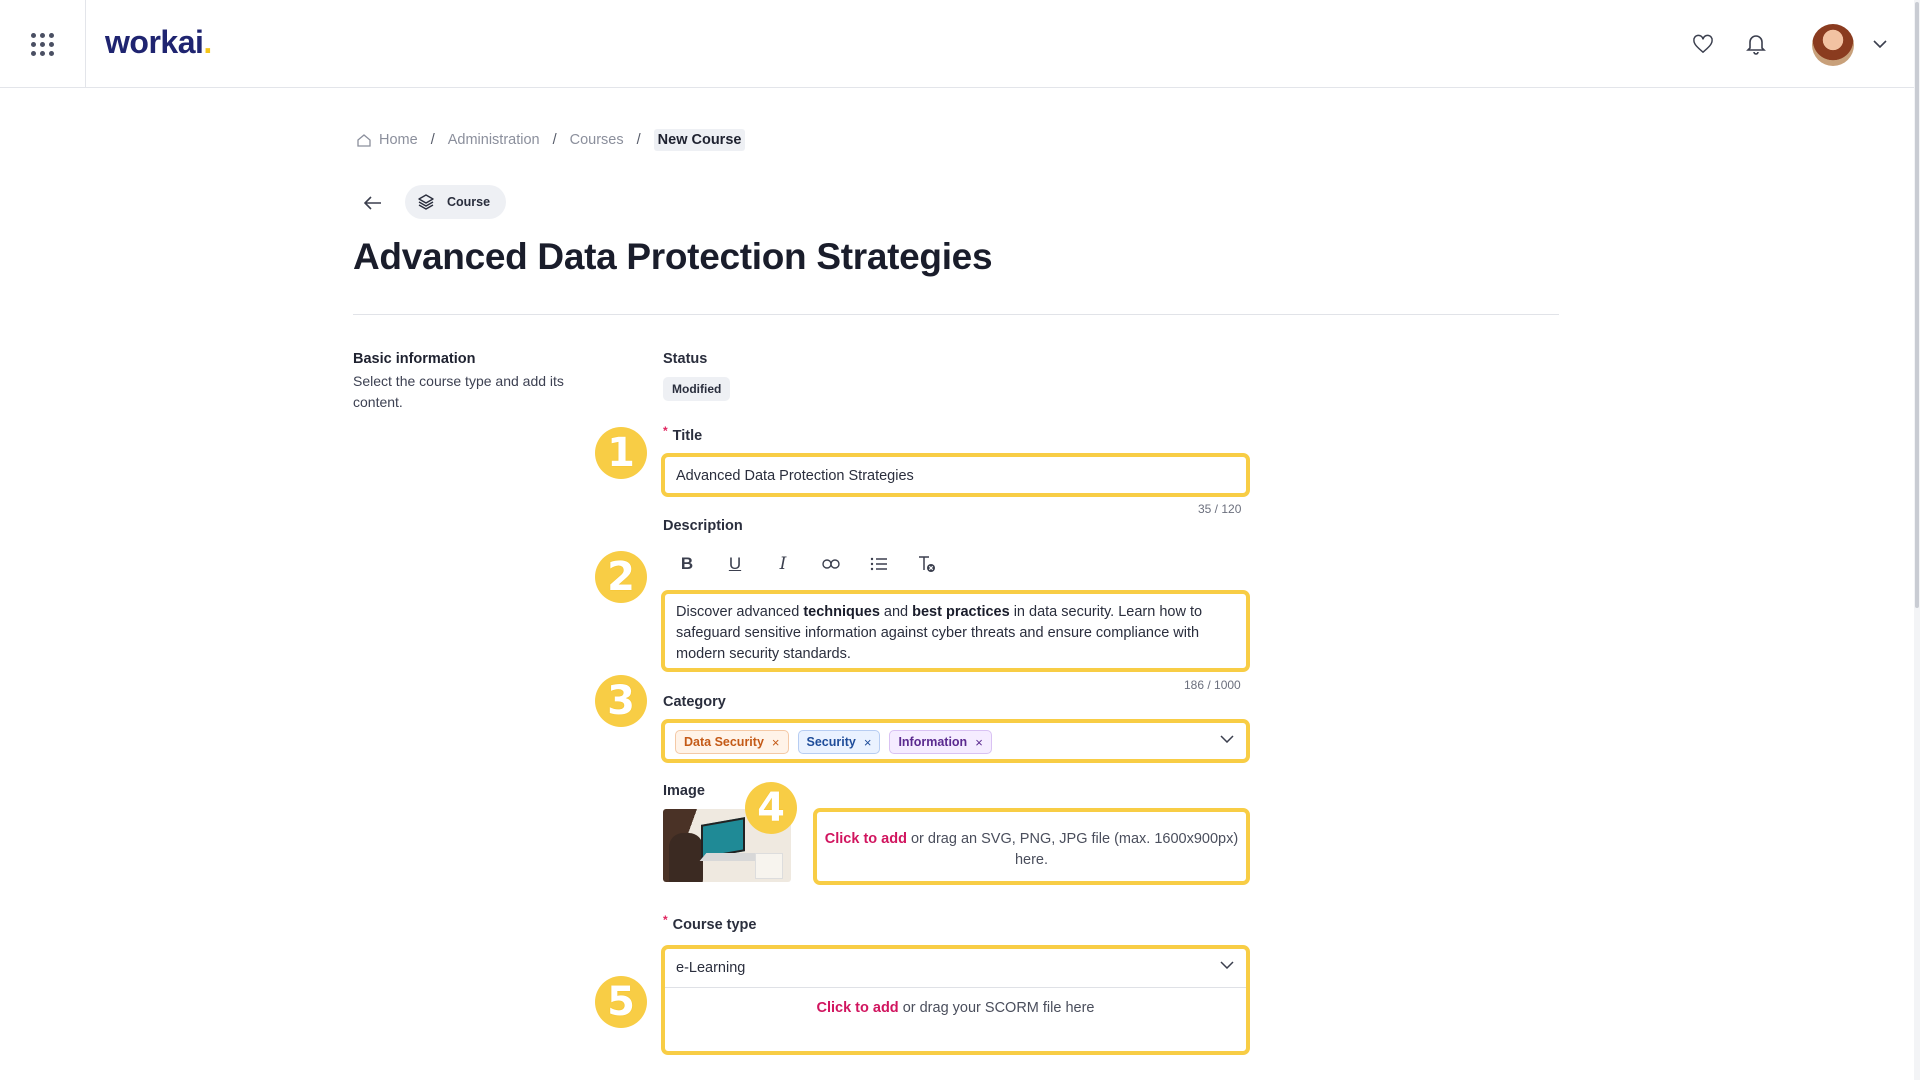 This screenshot has height=1080, width=1920. I want to click on bullet-list-icon, so click(878, 564).